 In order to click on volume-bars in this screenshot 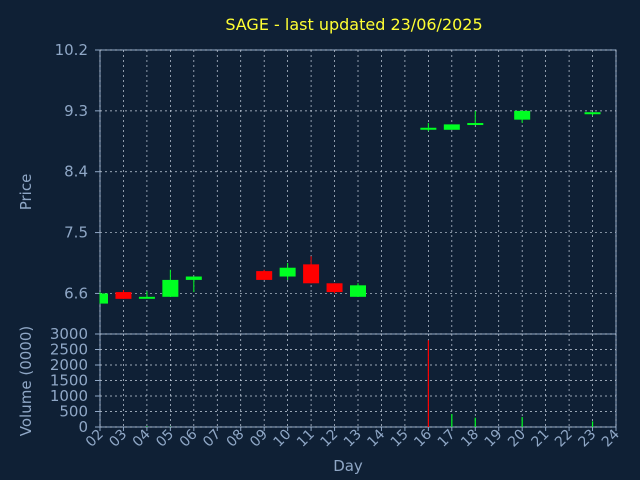, I will do `click(370, 383)`.